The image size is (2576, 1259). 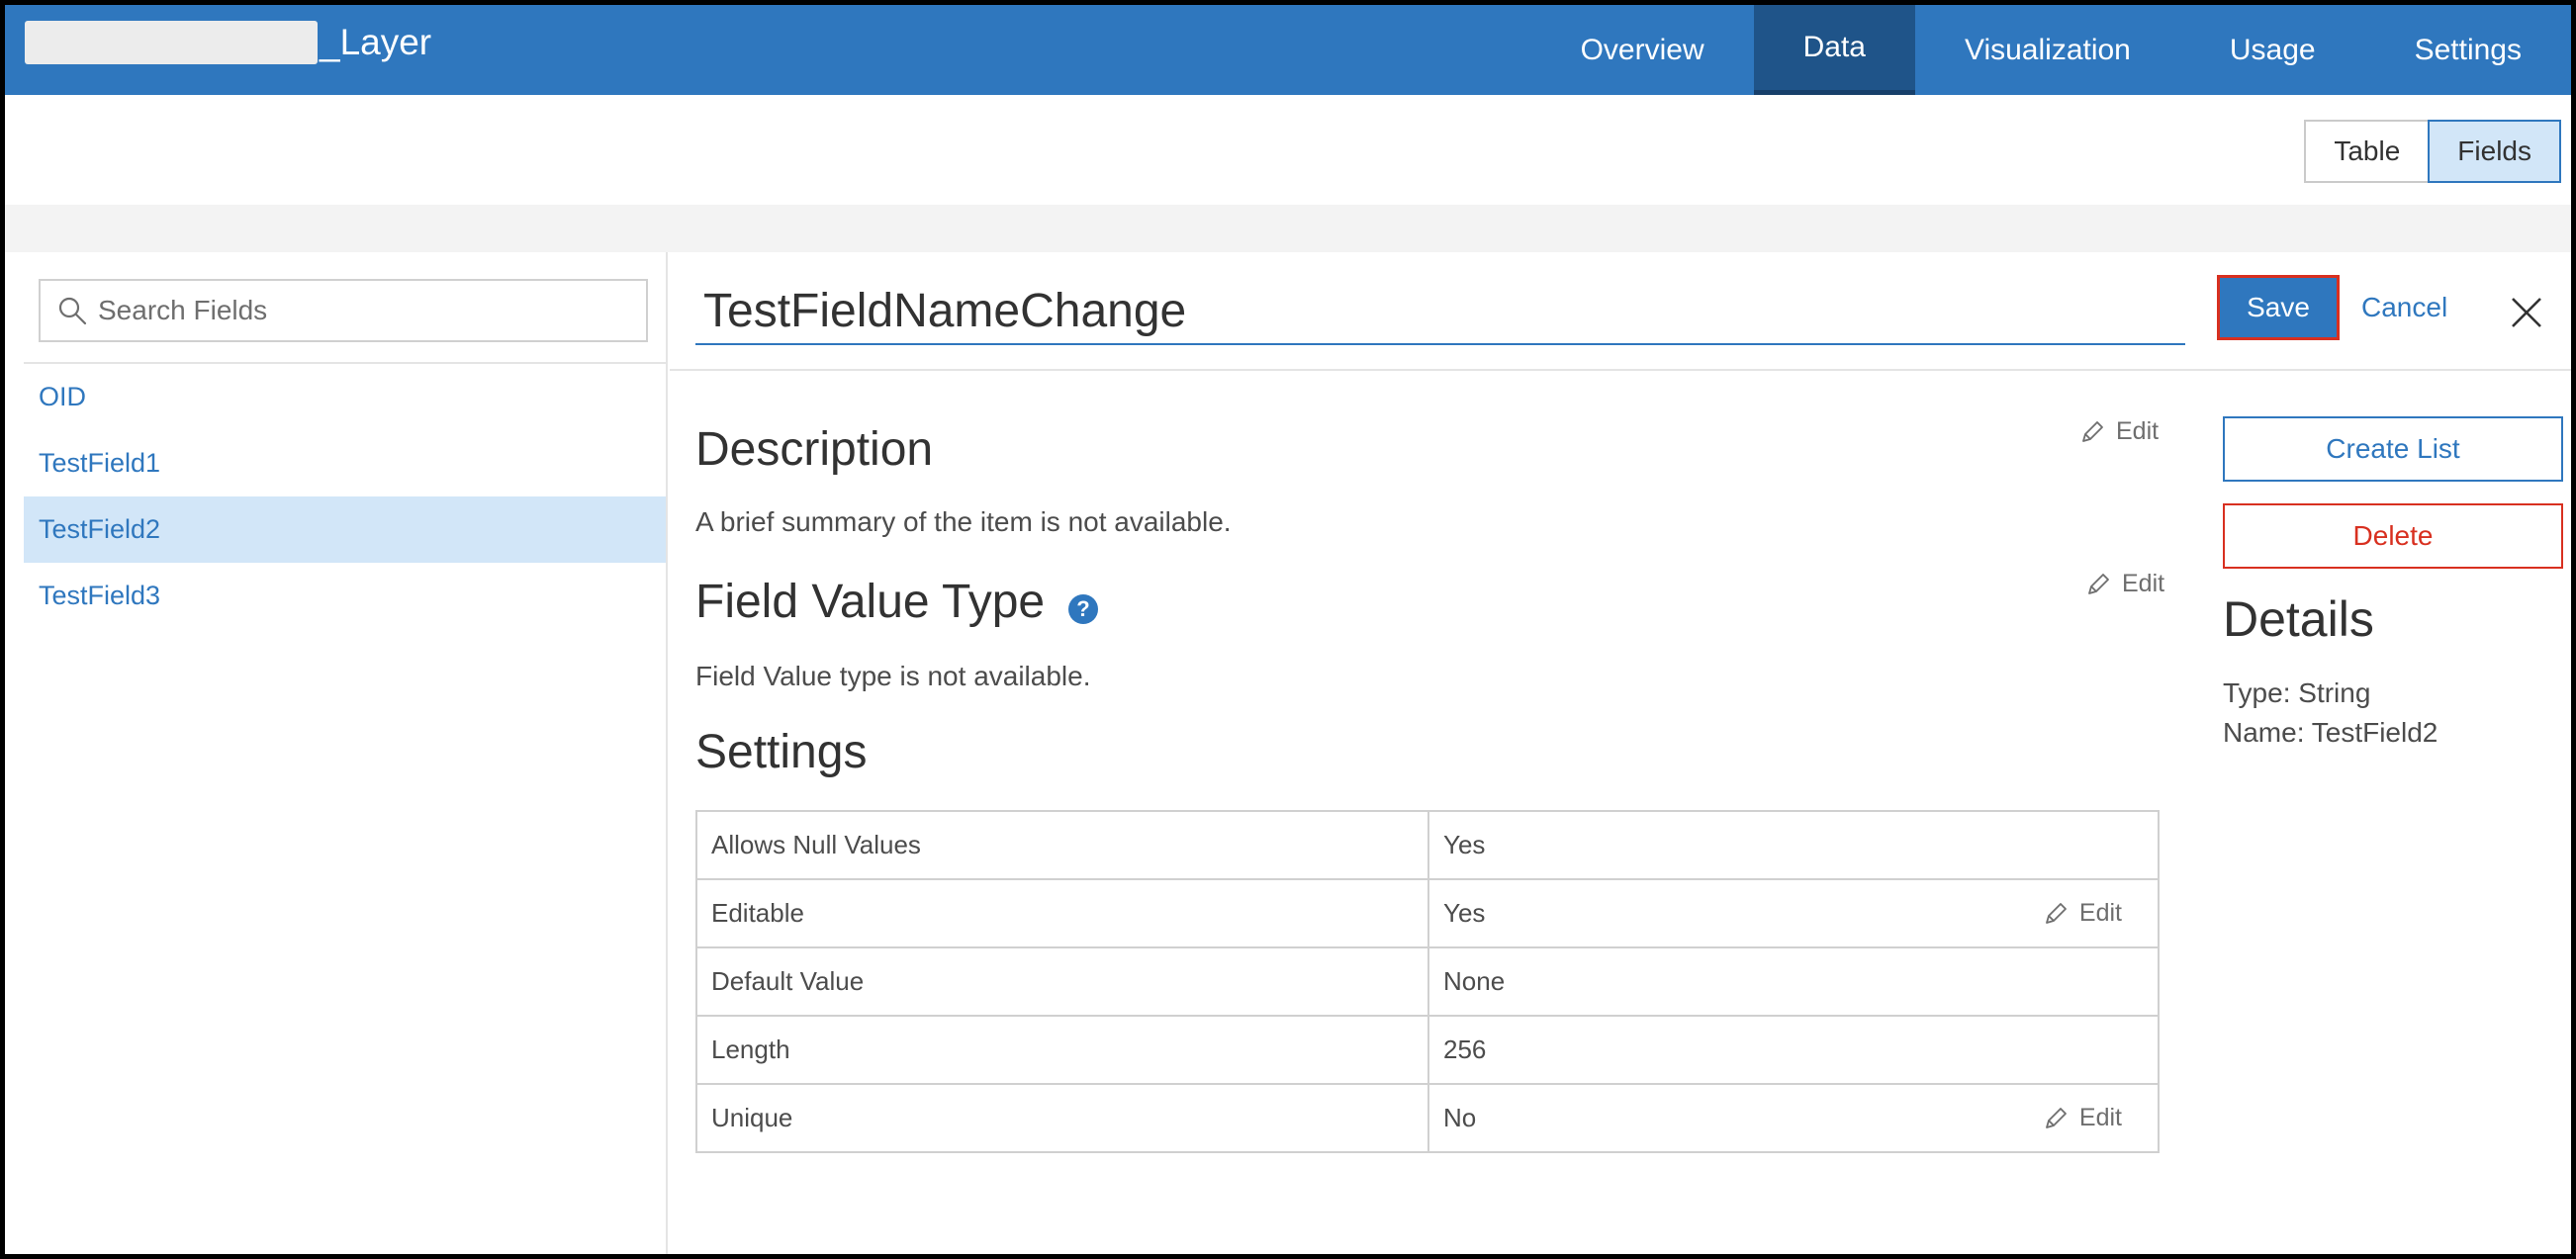 What do you see at coordinates (2527, 312) in the screenshot?
I see `close-icon` at bounding box center [2527, 312].